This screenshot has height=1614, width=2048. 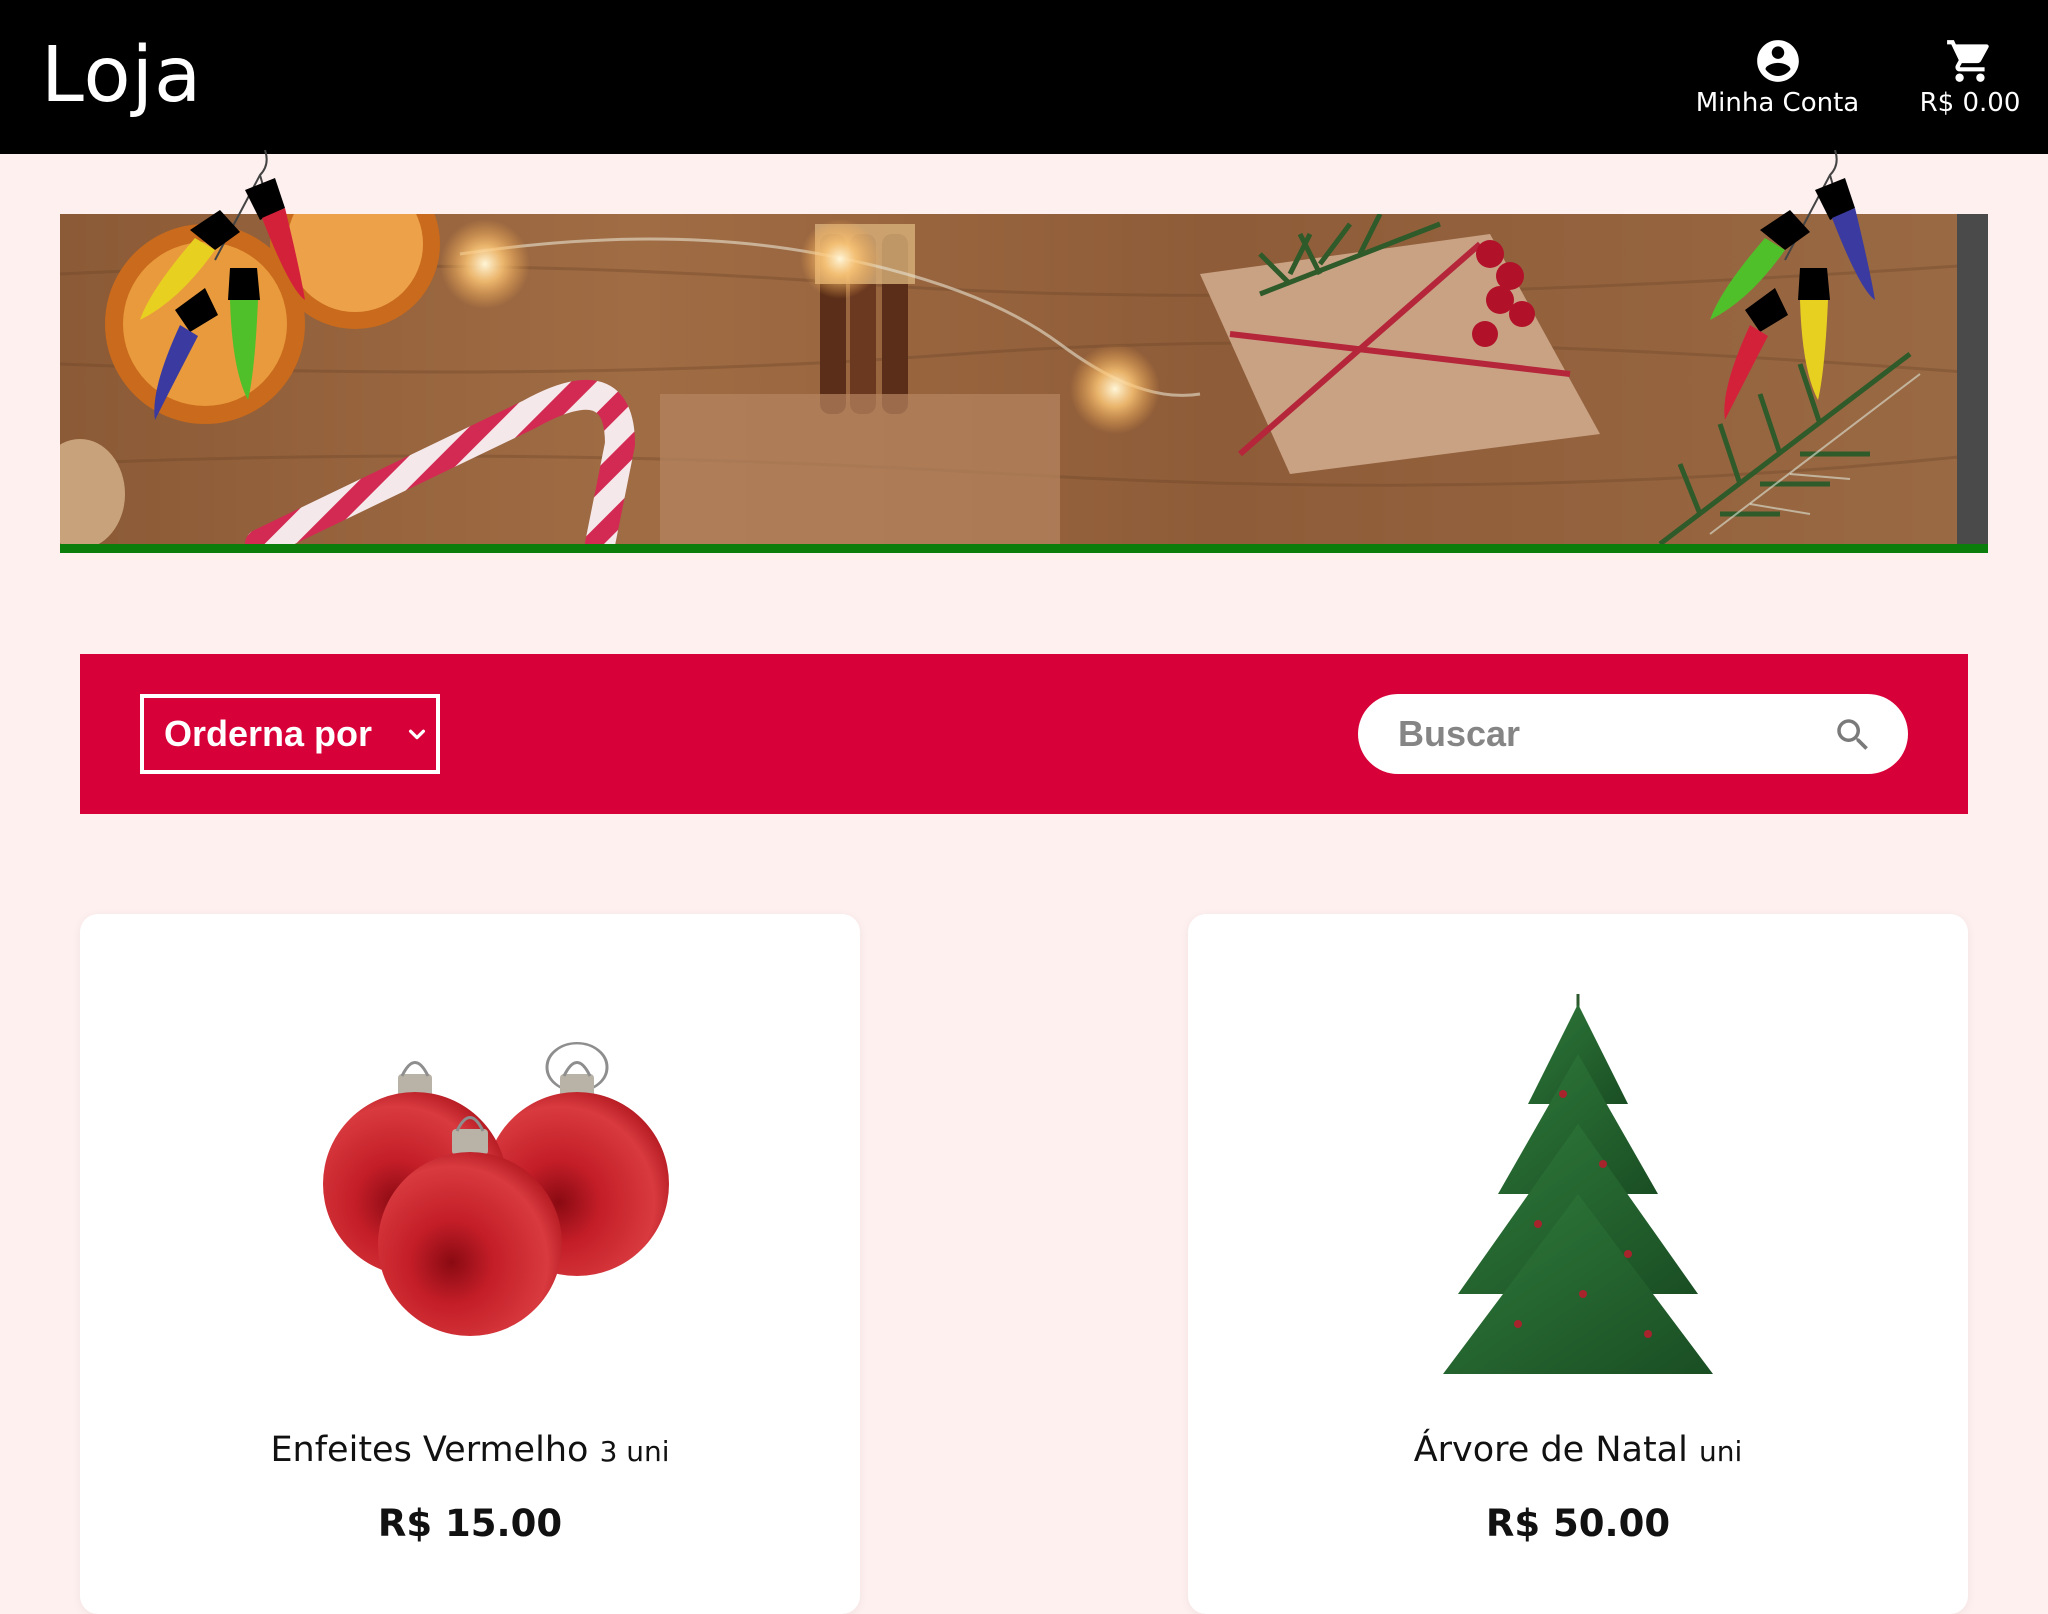 I want to click on chevron-down-icon, so click(x=417, y=734).